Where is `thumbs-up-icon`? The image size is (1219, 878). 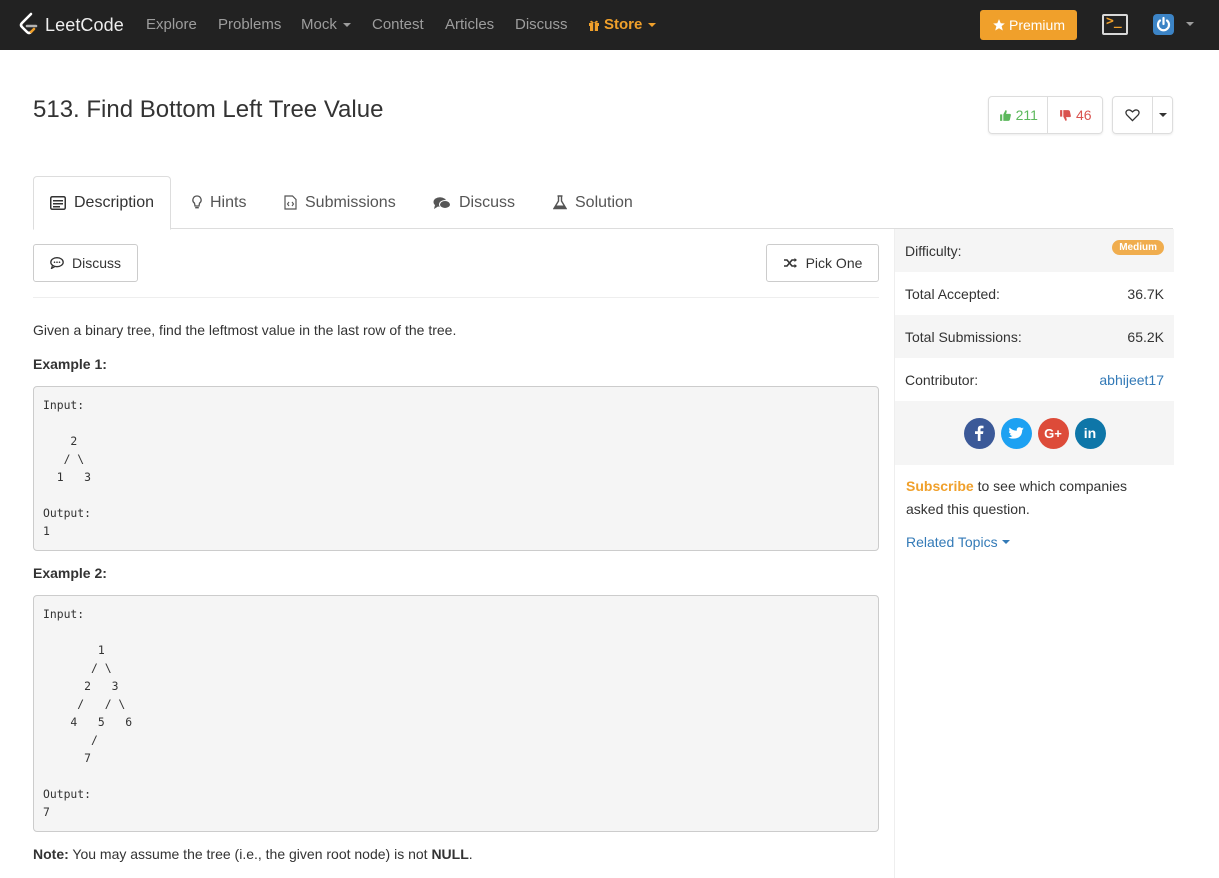
thumbs-up-icon is located at coordinates (1005, 115).